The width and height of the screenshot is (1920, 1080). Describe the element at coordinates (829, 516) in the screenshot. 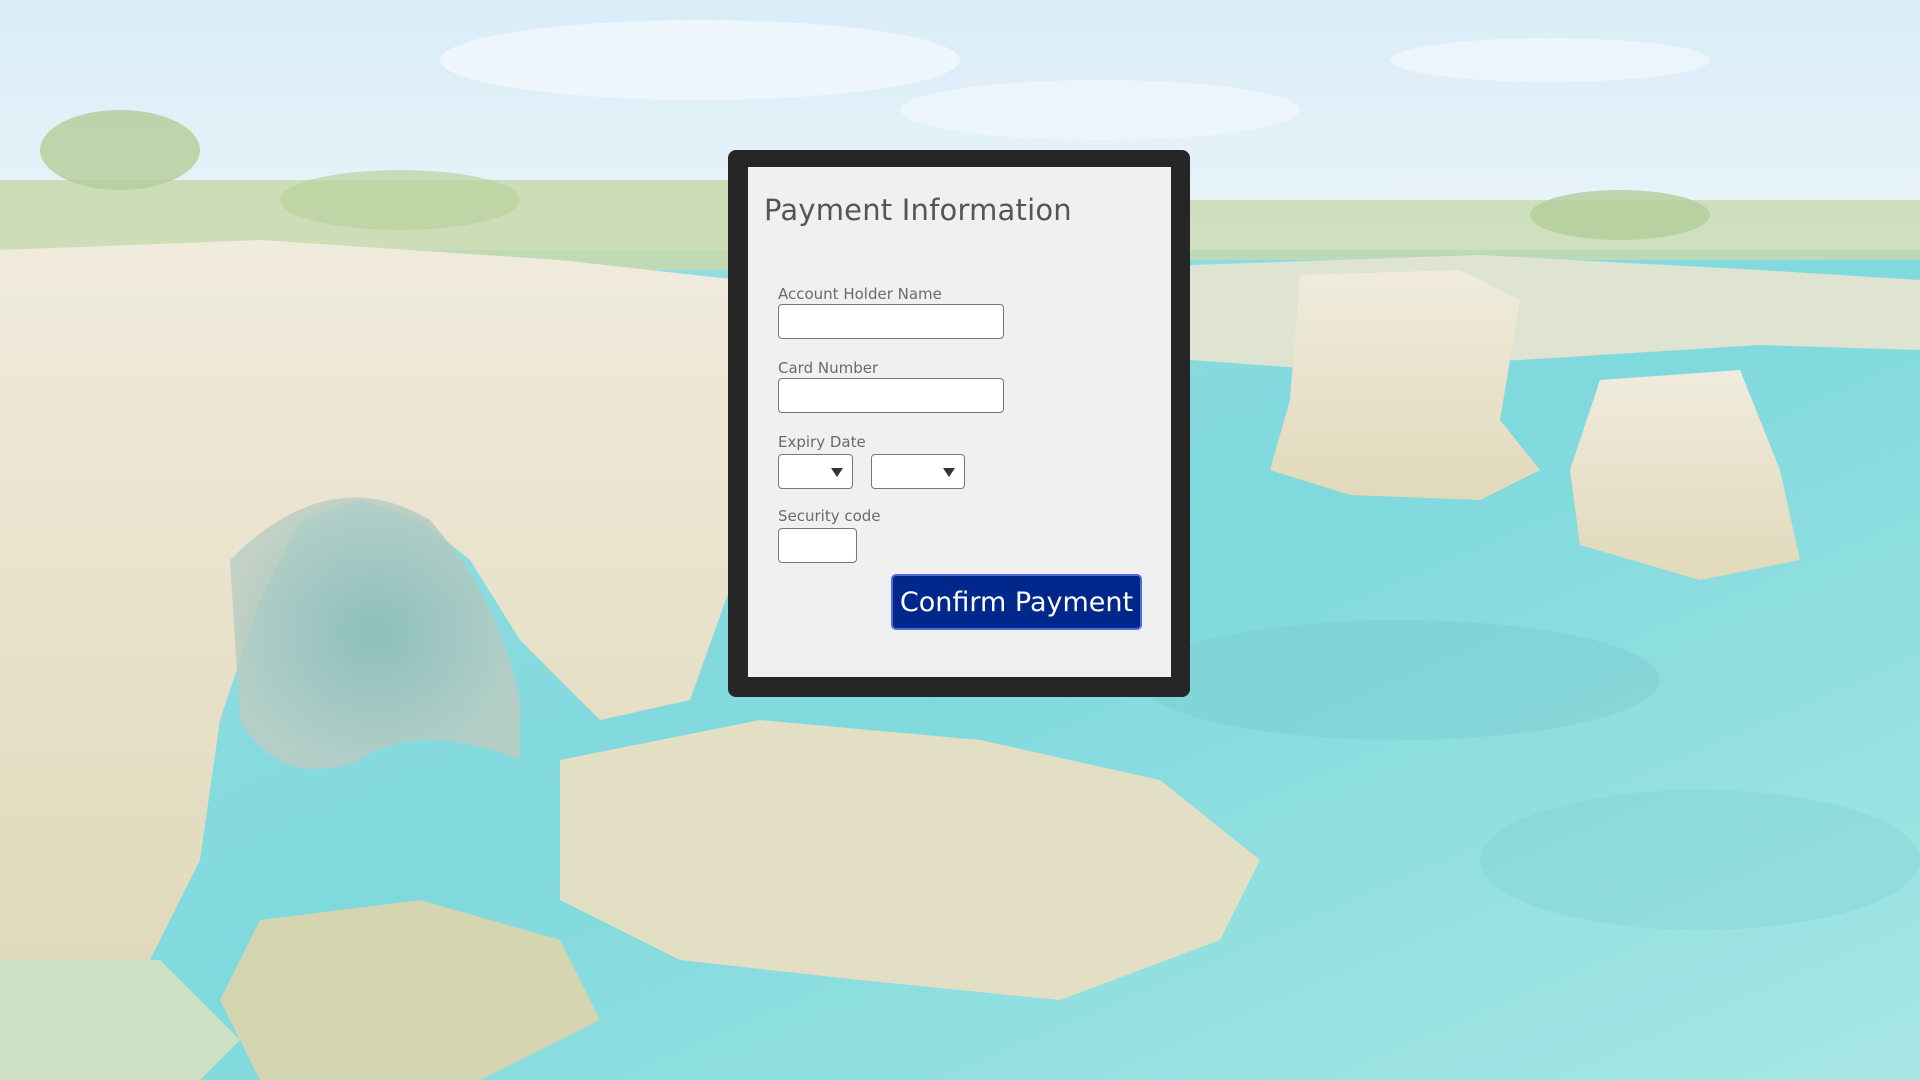

I see `security-code-label: Security code` at that location.